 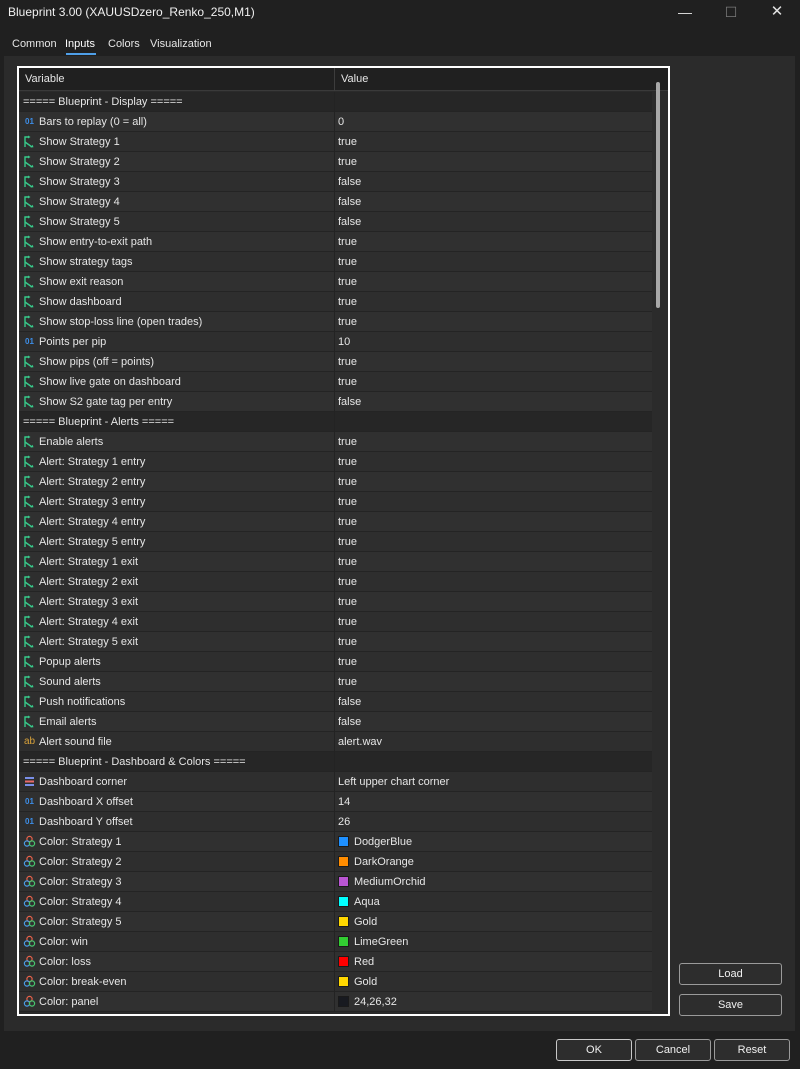 What do you see at coordinates (335, 742) in the screenshot?
I see `input-row: ab Alert sound file alert.wav` at bounding box center [335, 742].